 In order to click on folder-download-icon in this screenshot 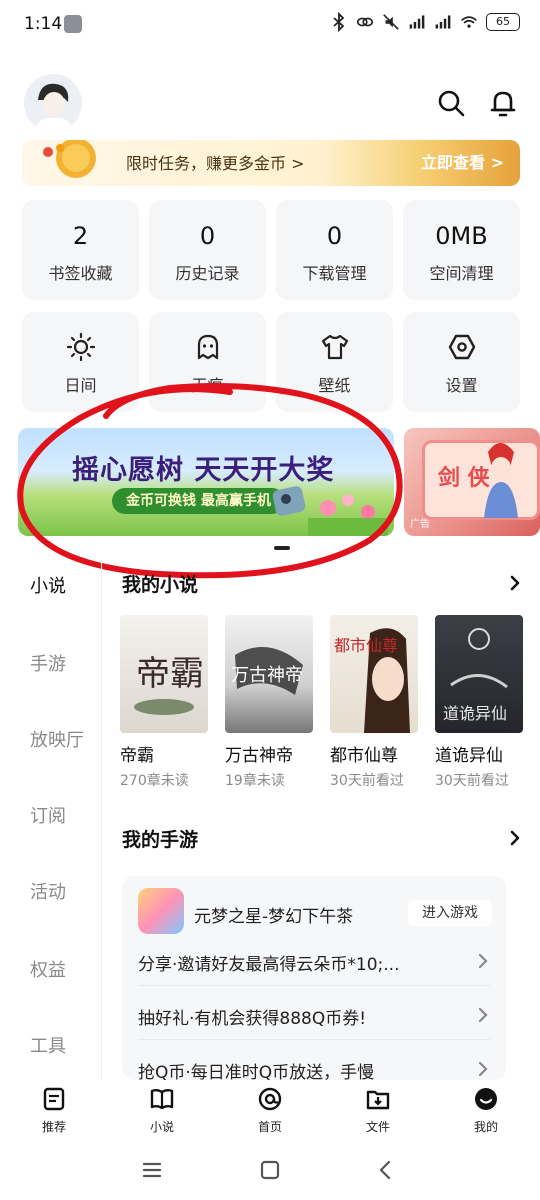, I will do `click(378, 1100)`.